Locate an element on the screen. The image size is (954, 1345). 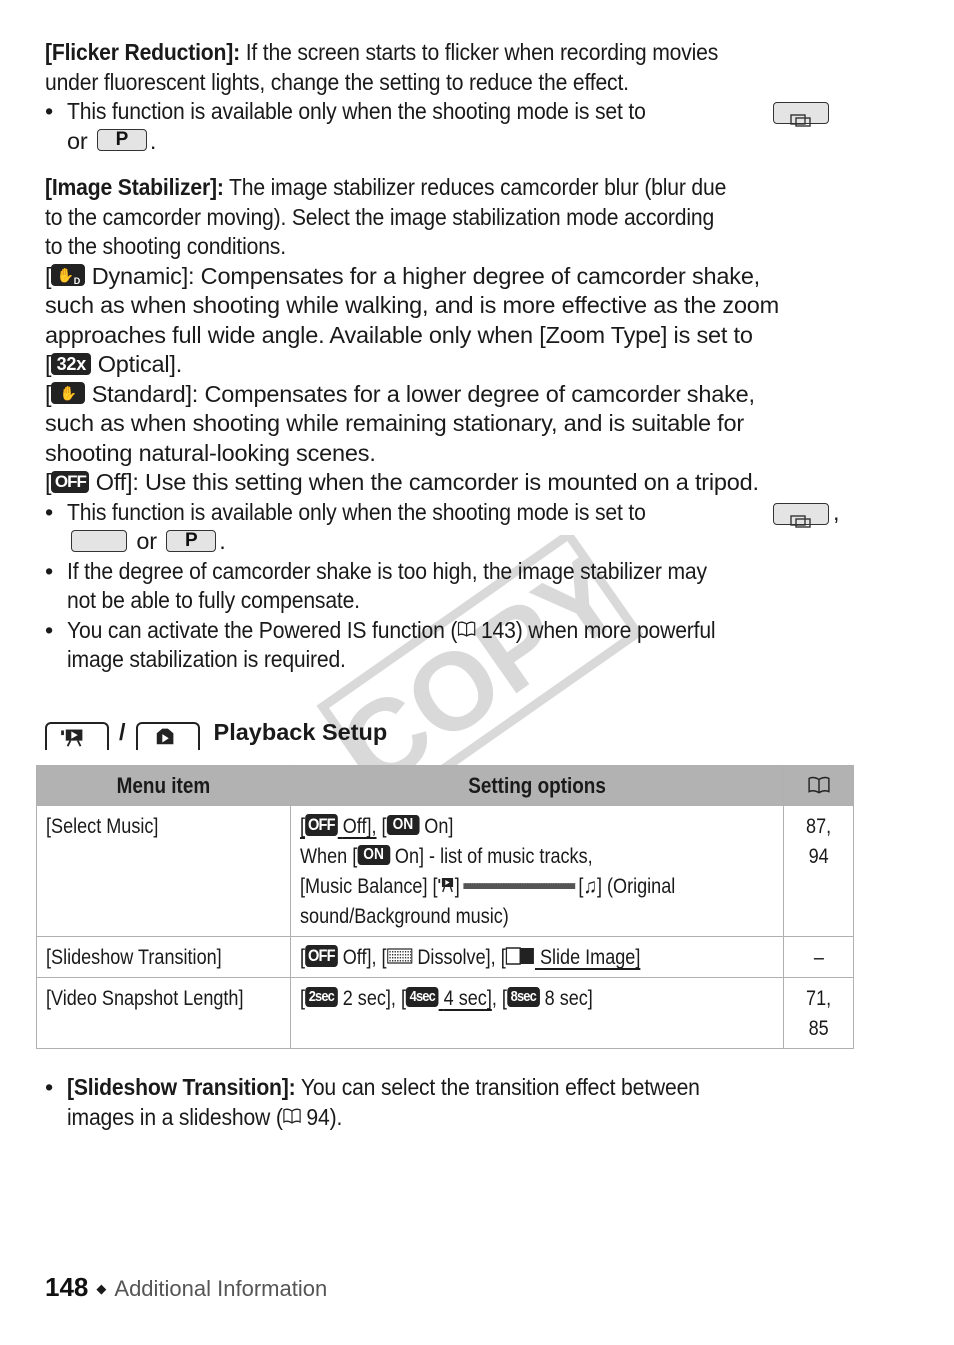
image-stabilizer-label: [Image Stabilizer]: is located at coordinates (134, 187).